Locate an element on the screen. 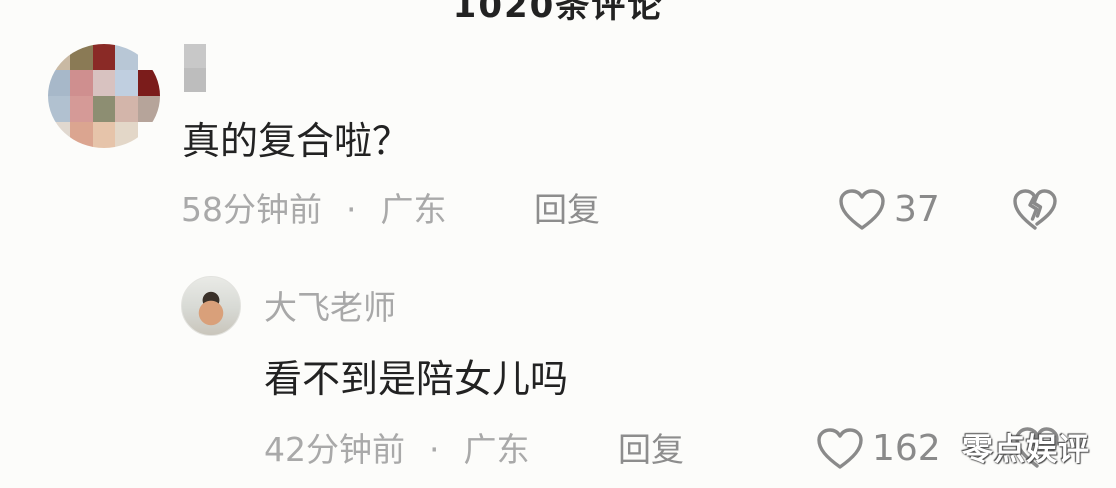 The width and height of the screenshot is (1116, 488). like-button: 37 is located at coordinates (889, 210).